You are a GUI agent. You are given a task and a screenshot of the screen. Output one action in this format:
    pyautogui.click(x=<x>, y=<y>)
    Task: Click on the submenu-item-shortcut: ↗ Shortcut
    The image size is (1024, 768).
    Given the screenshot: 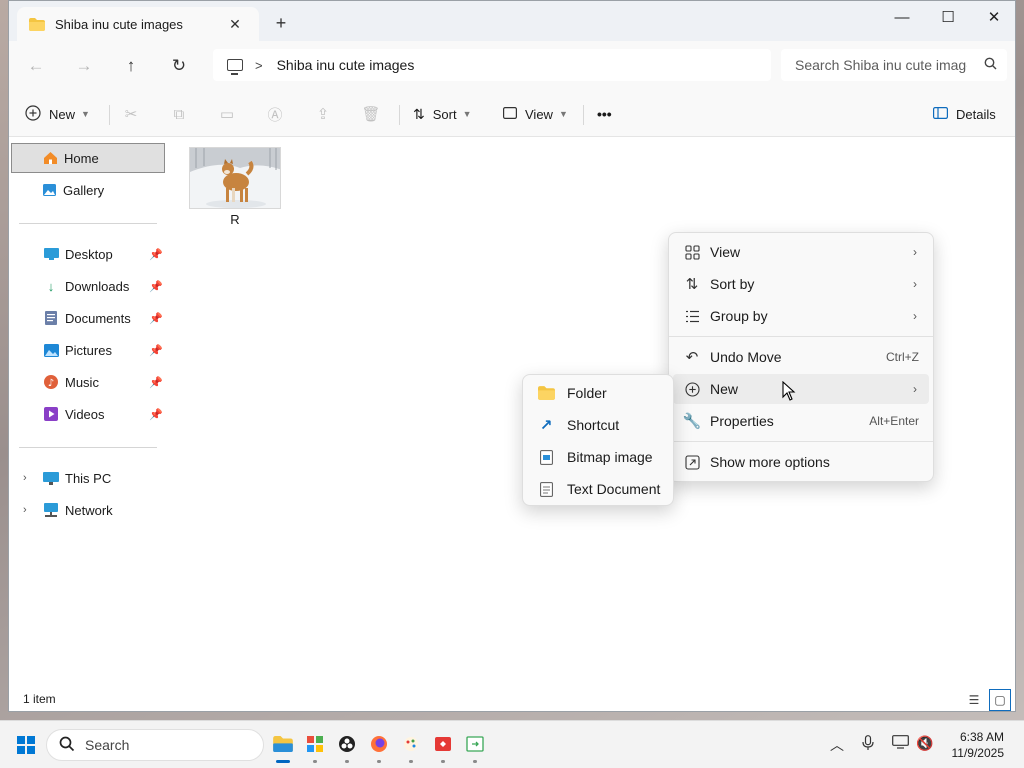 What is the action you would take?
    pyautogui.click(x=598, y=425)
    